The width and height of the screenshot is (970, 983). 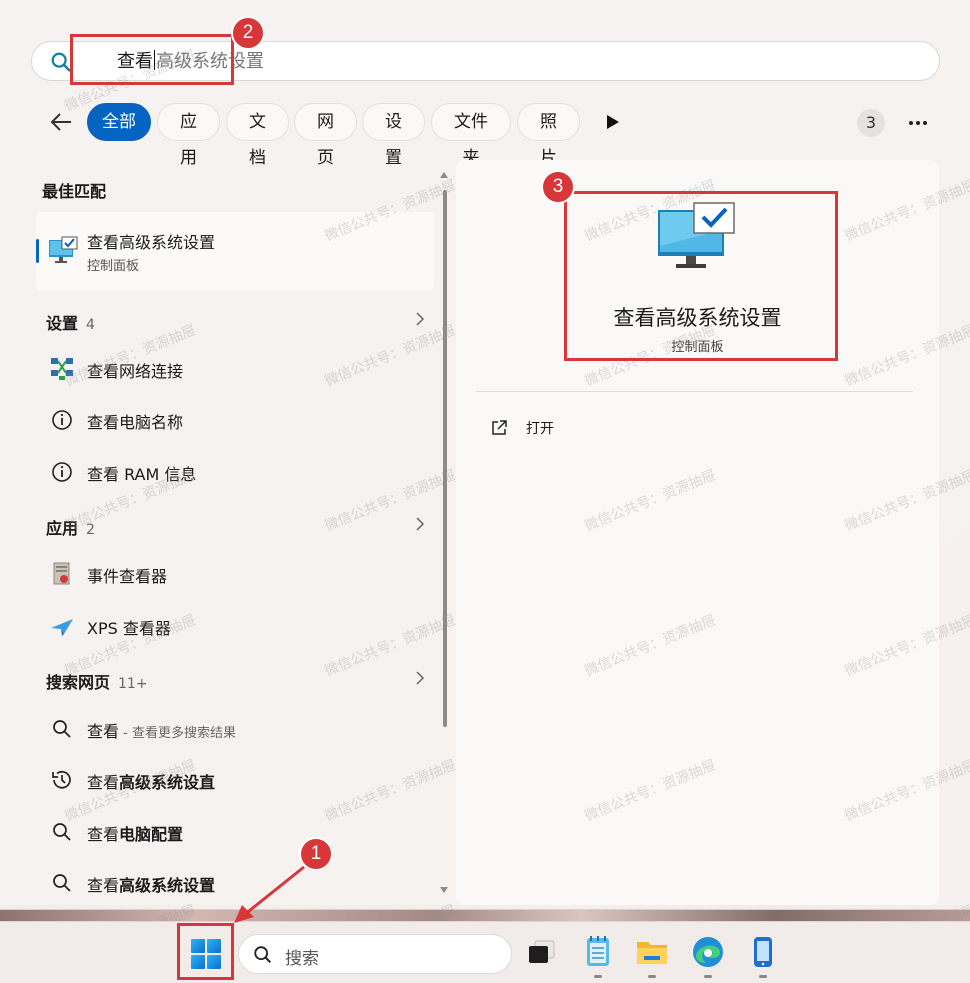 What do you see at coordinates (37, 251) in the screenshot?
I see `selection-accent` at bounding box center [37, 251].